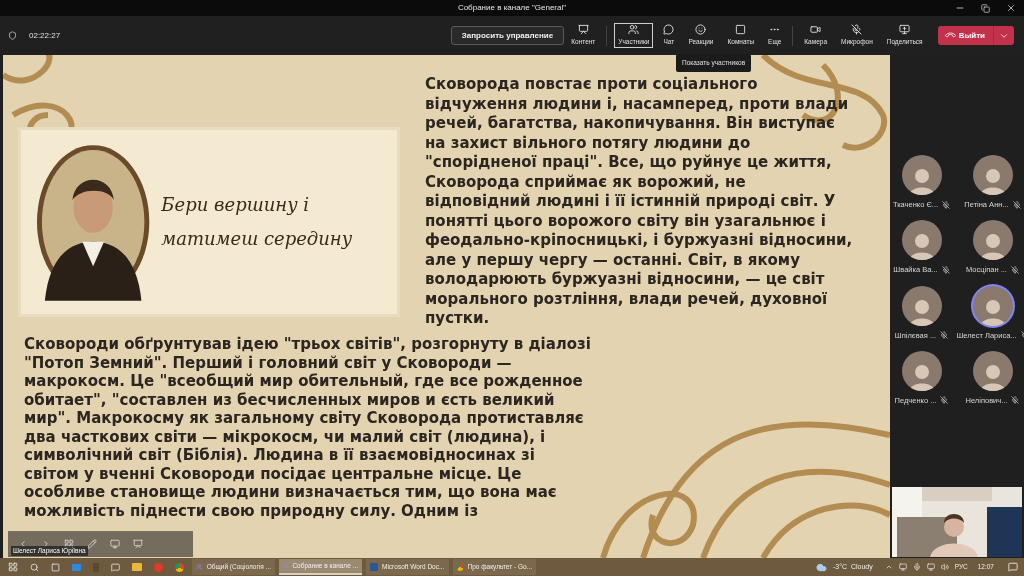  What do you see at coordinates (13, 567) in the screenshot?
I see `start-icon` at bounding box center [13, 567].